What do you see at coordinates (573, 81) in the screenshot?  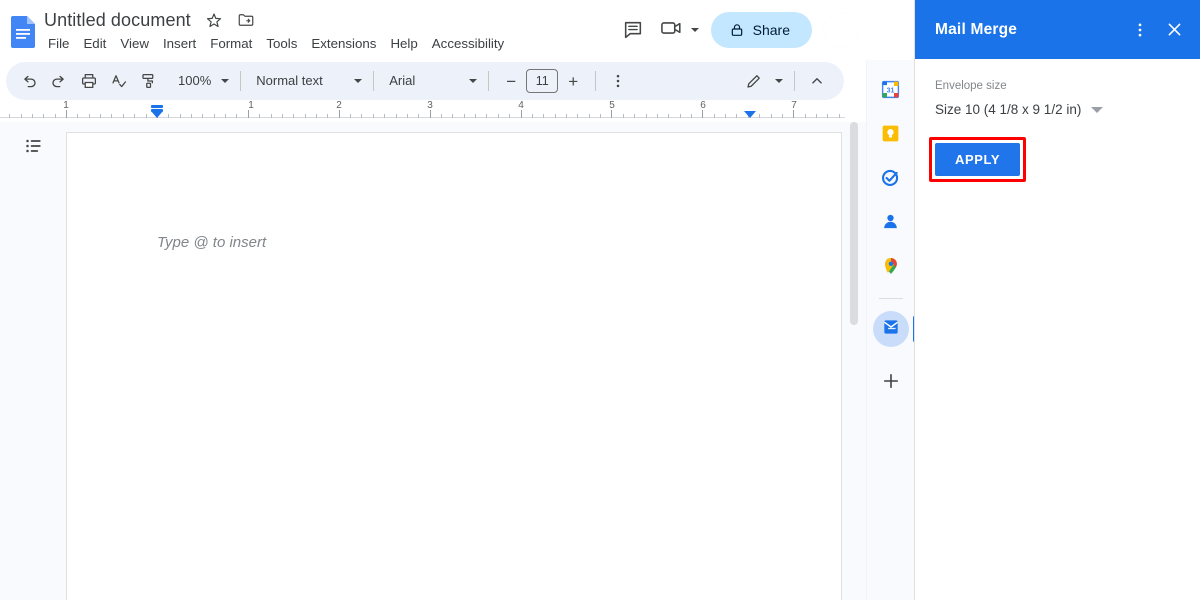 I see `increase-font-size-button: +` at bounding box center [573, 81].